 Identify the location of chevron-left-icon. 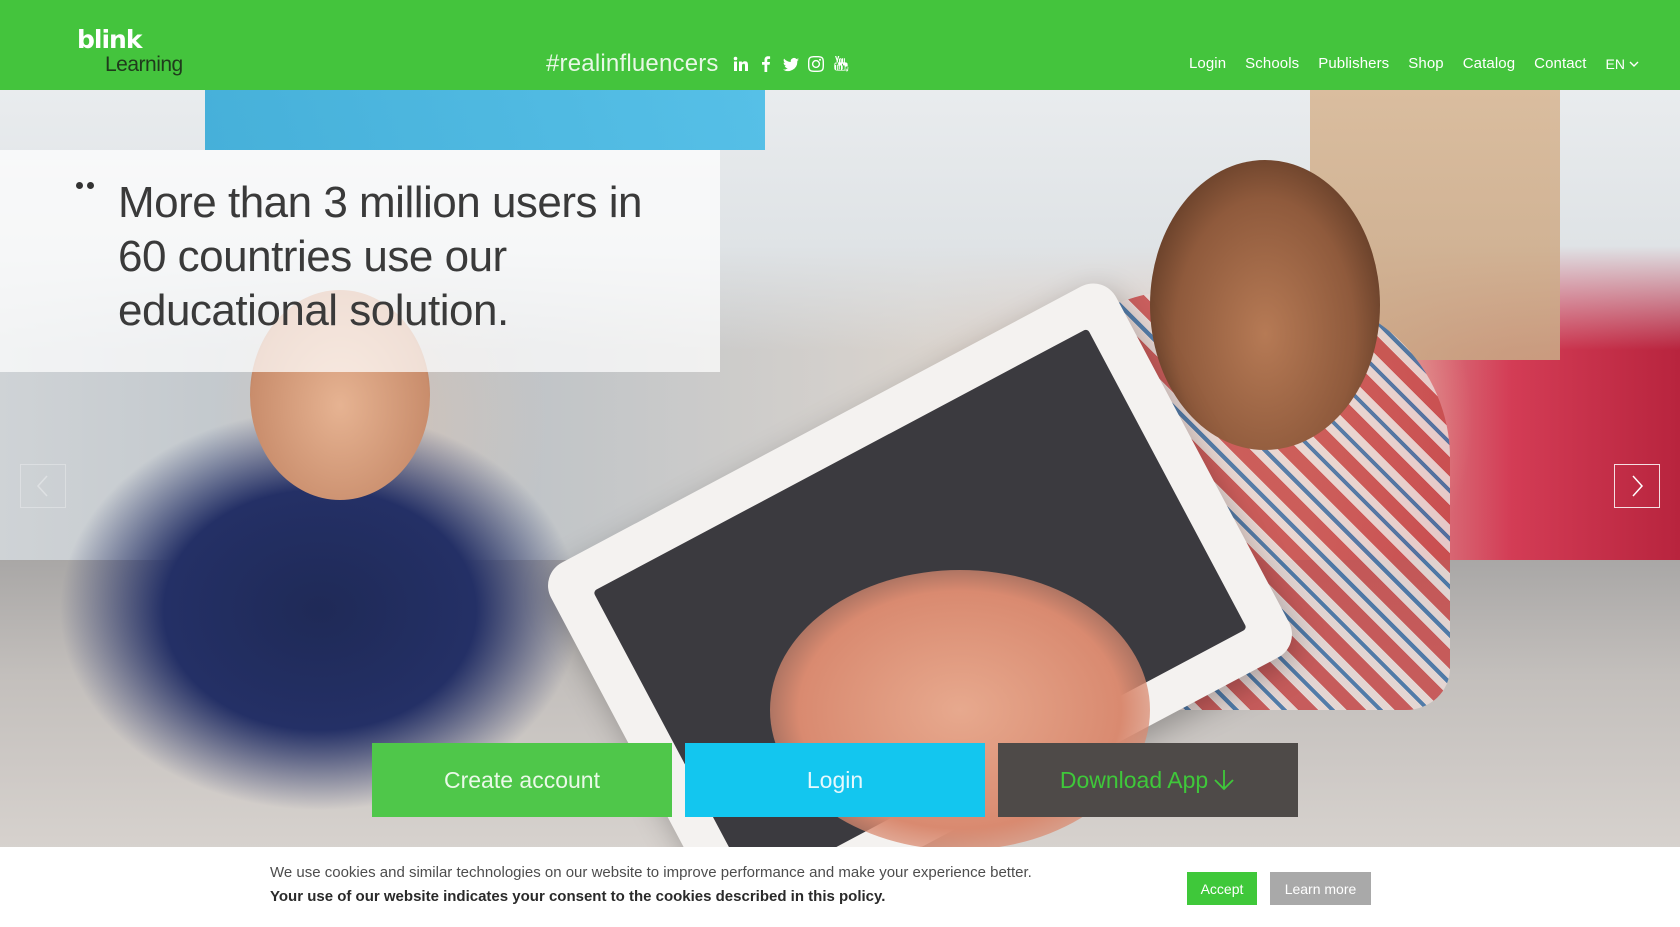
(42, 486).